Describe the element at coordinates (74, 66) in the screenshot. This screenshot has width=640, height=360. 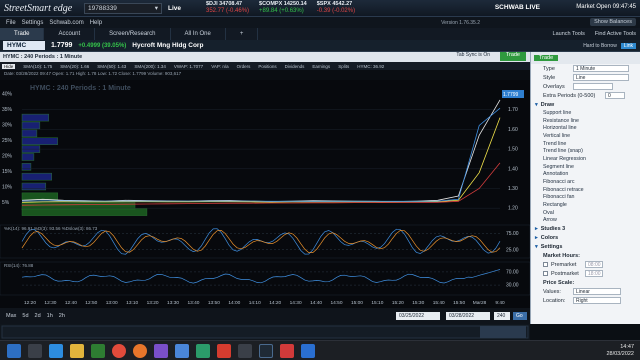
I see `study-sma20: SMA(20): 1.66` at that location.